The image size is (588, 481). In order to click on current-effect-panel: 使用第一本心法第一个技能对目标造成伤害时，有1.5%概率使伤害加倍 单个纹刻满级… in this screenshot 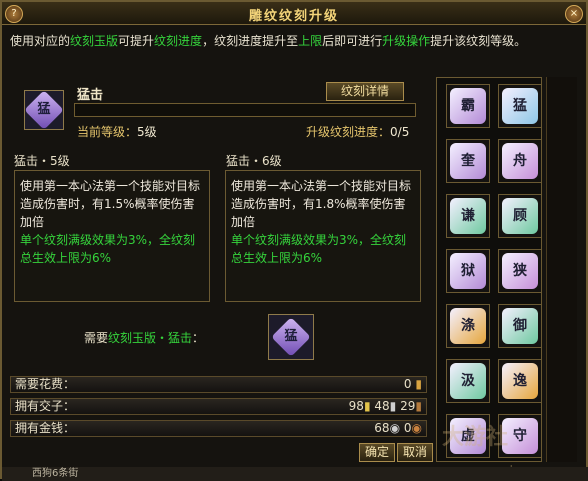, I will do `click(112, 236)`.